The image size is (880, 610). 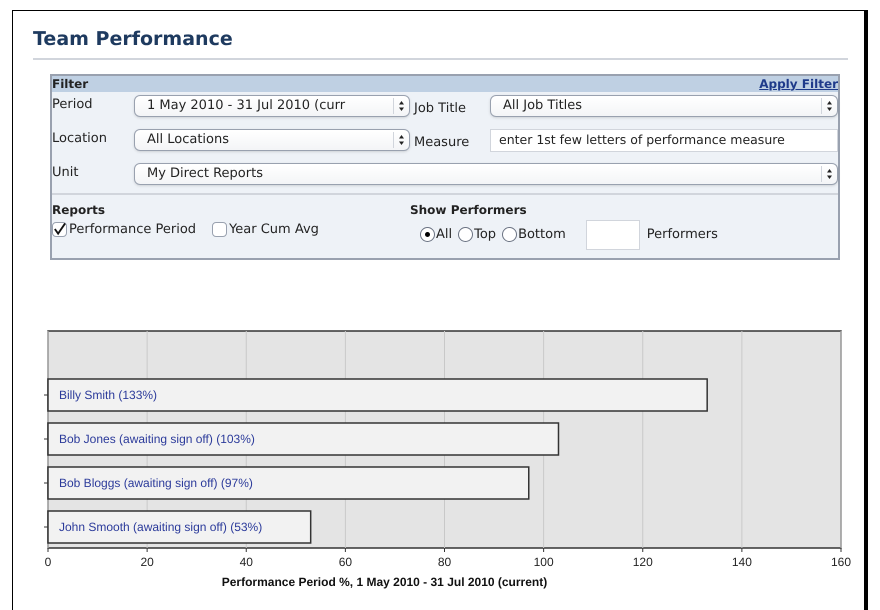 What do you see at coordinates (486, 173) in the screenshot?
I see `unit-select: My Direct Reports` at bounding box center [486, 173].